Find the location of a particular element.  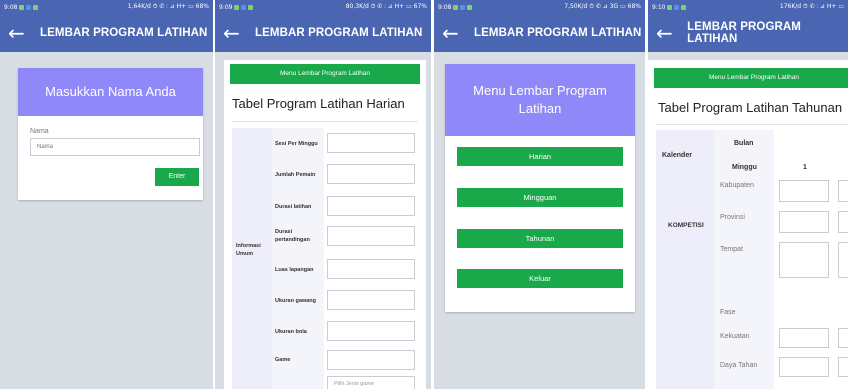

menu-card-header: Menu Lembar Program Latihan is located at coordinates (540, 100).